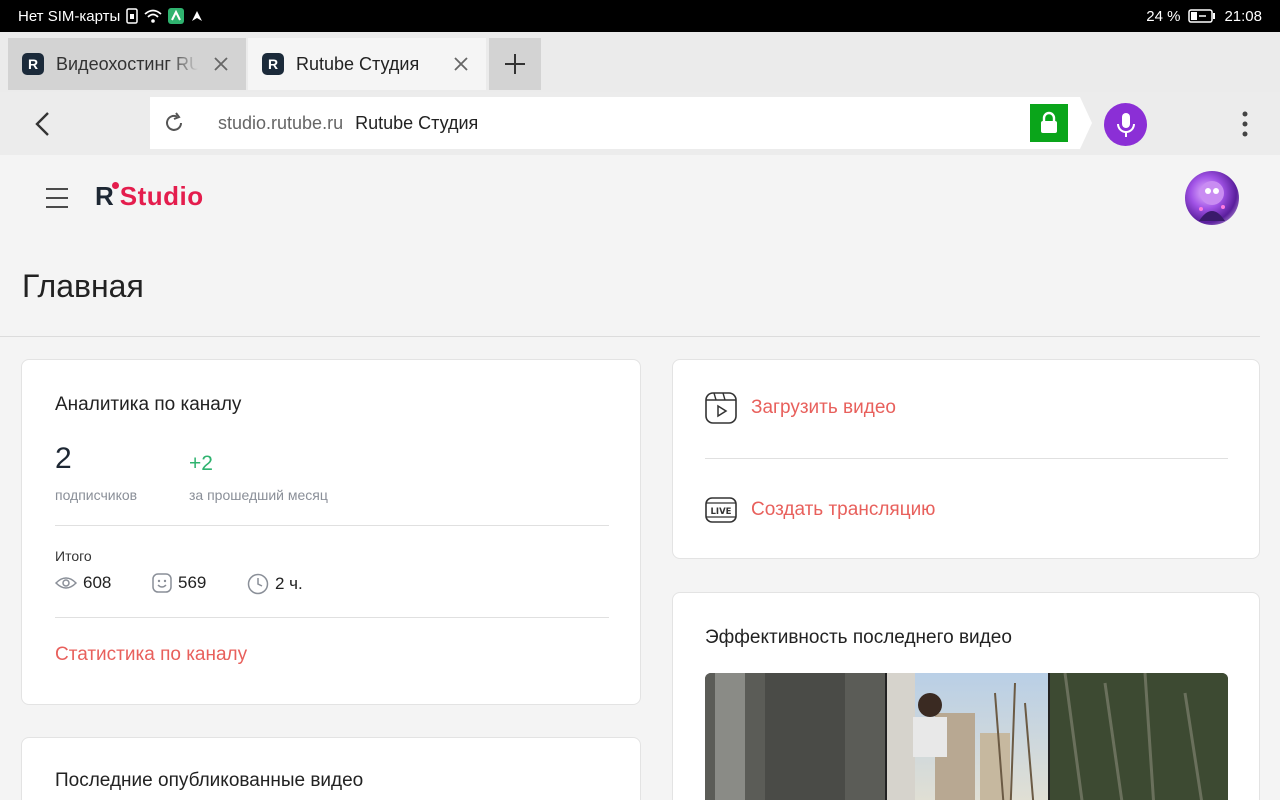 This screenshot has height=800, width=1280. I want to click on tab-rutube-hosting: R Видеохостинг RUTUBE, so click(127, 64).